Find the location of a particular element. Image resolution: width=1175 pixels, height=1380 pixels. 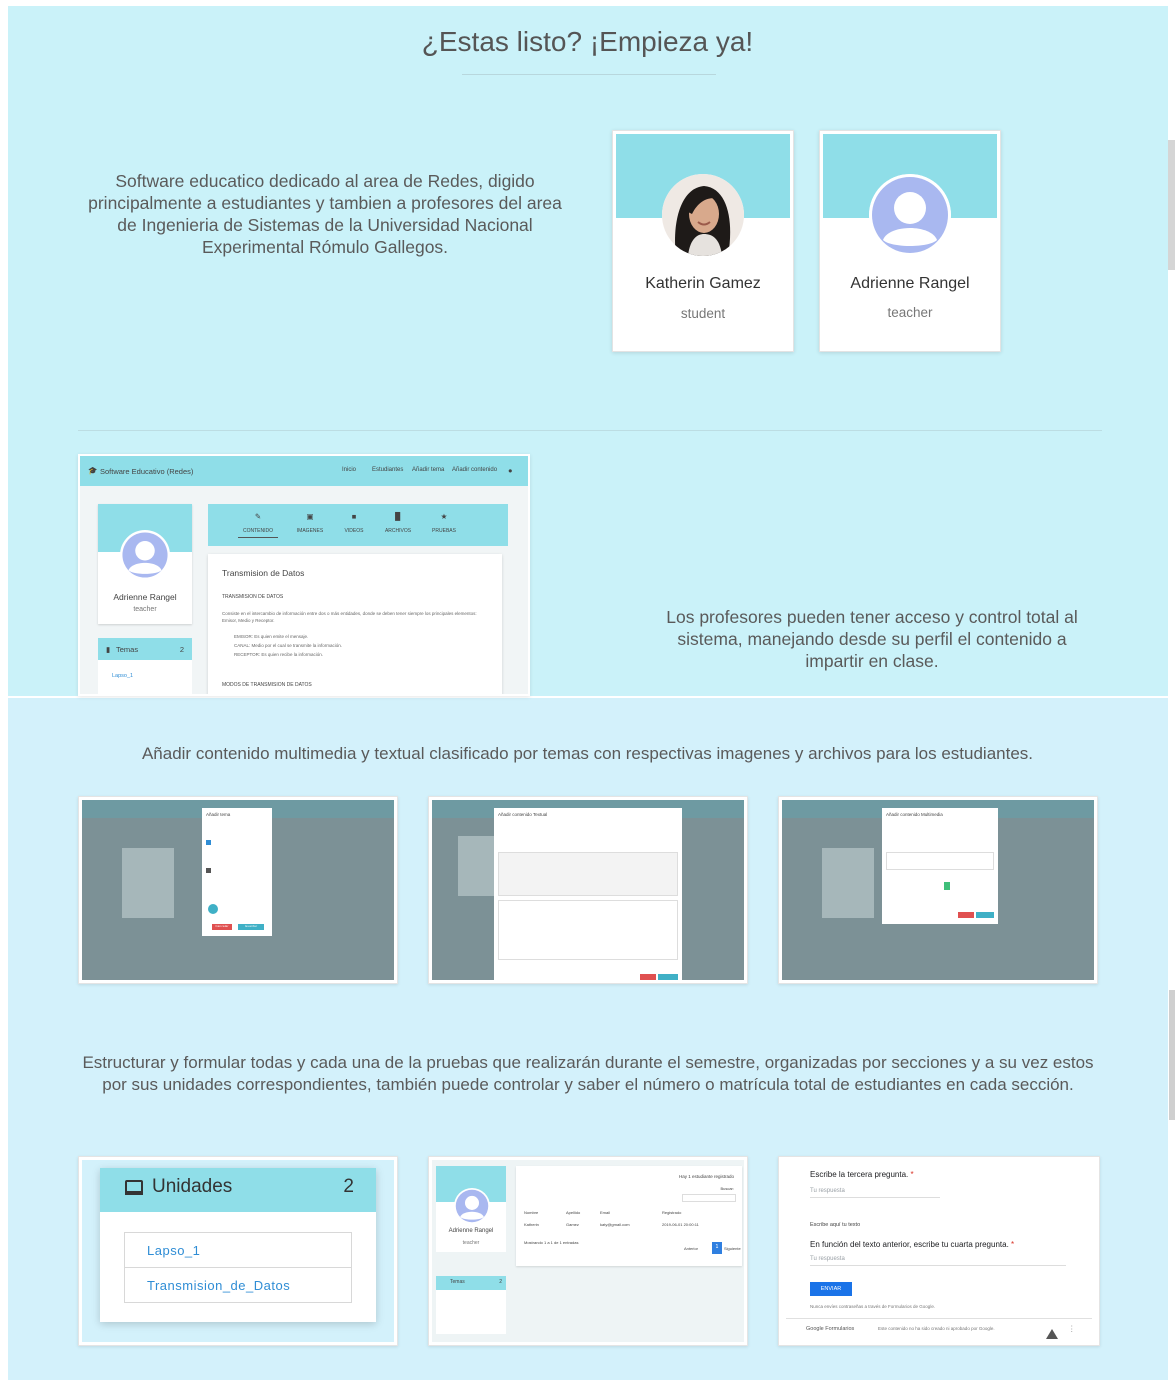

modal-window: Añadir contenido Multimedia is located at coordinates (940, 866).